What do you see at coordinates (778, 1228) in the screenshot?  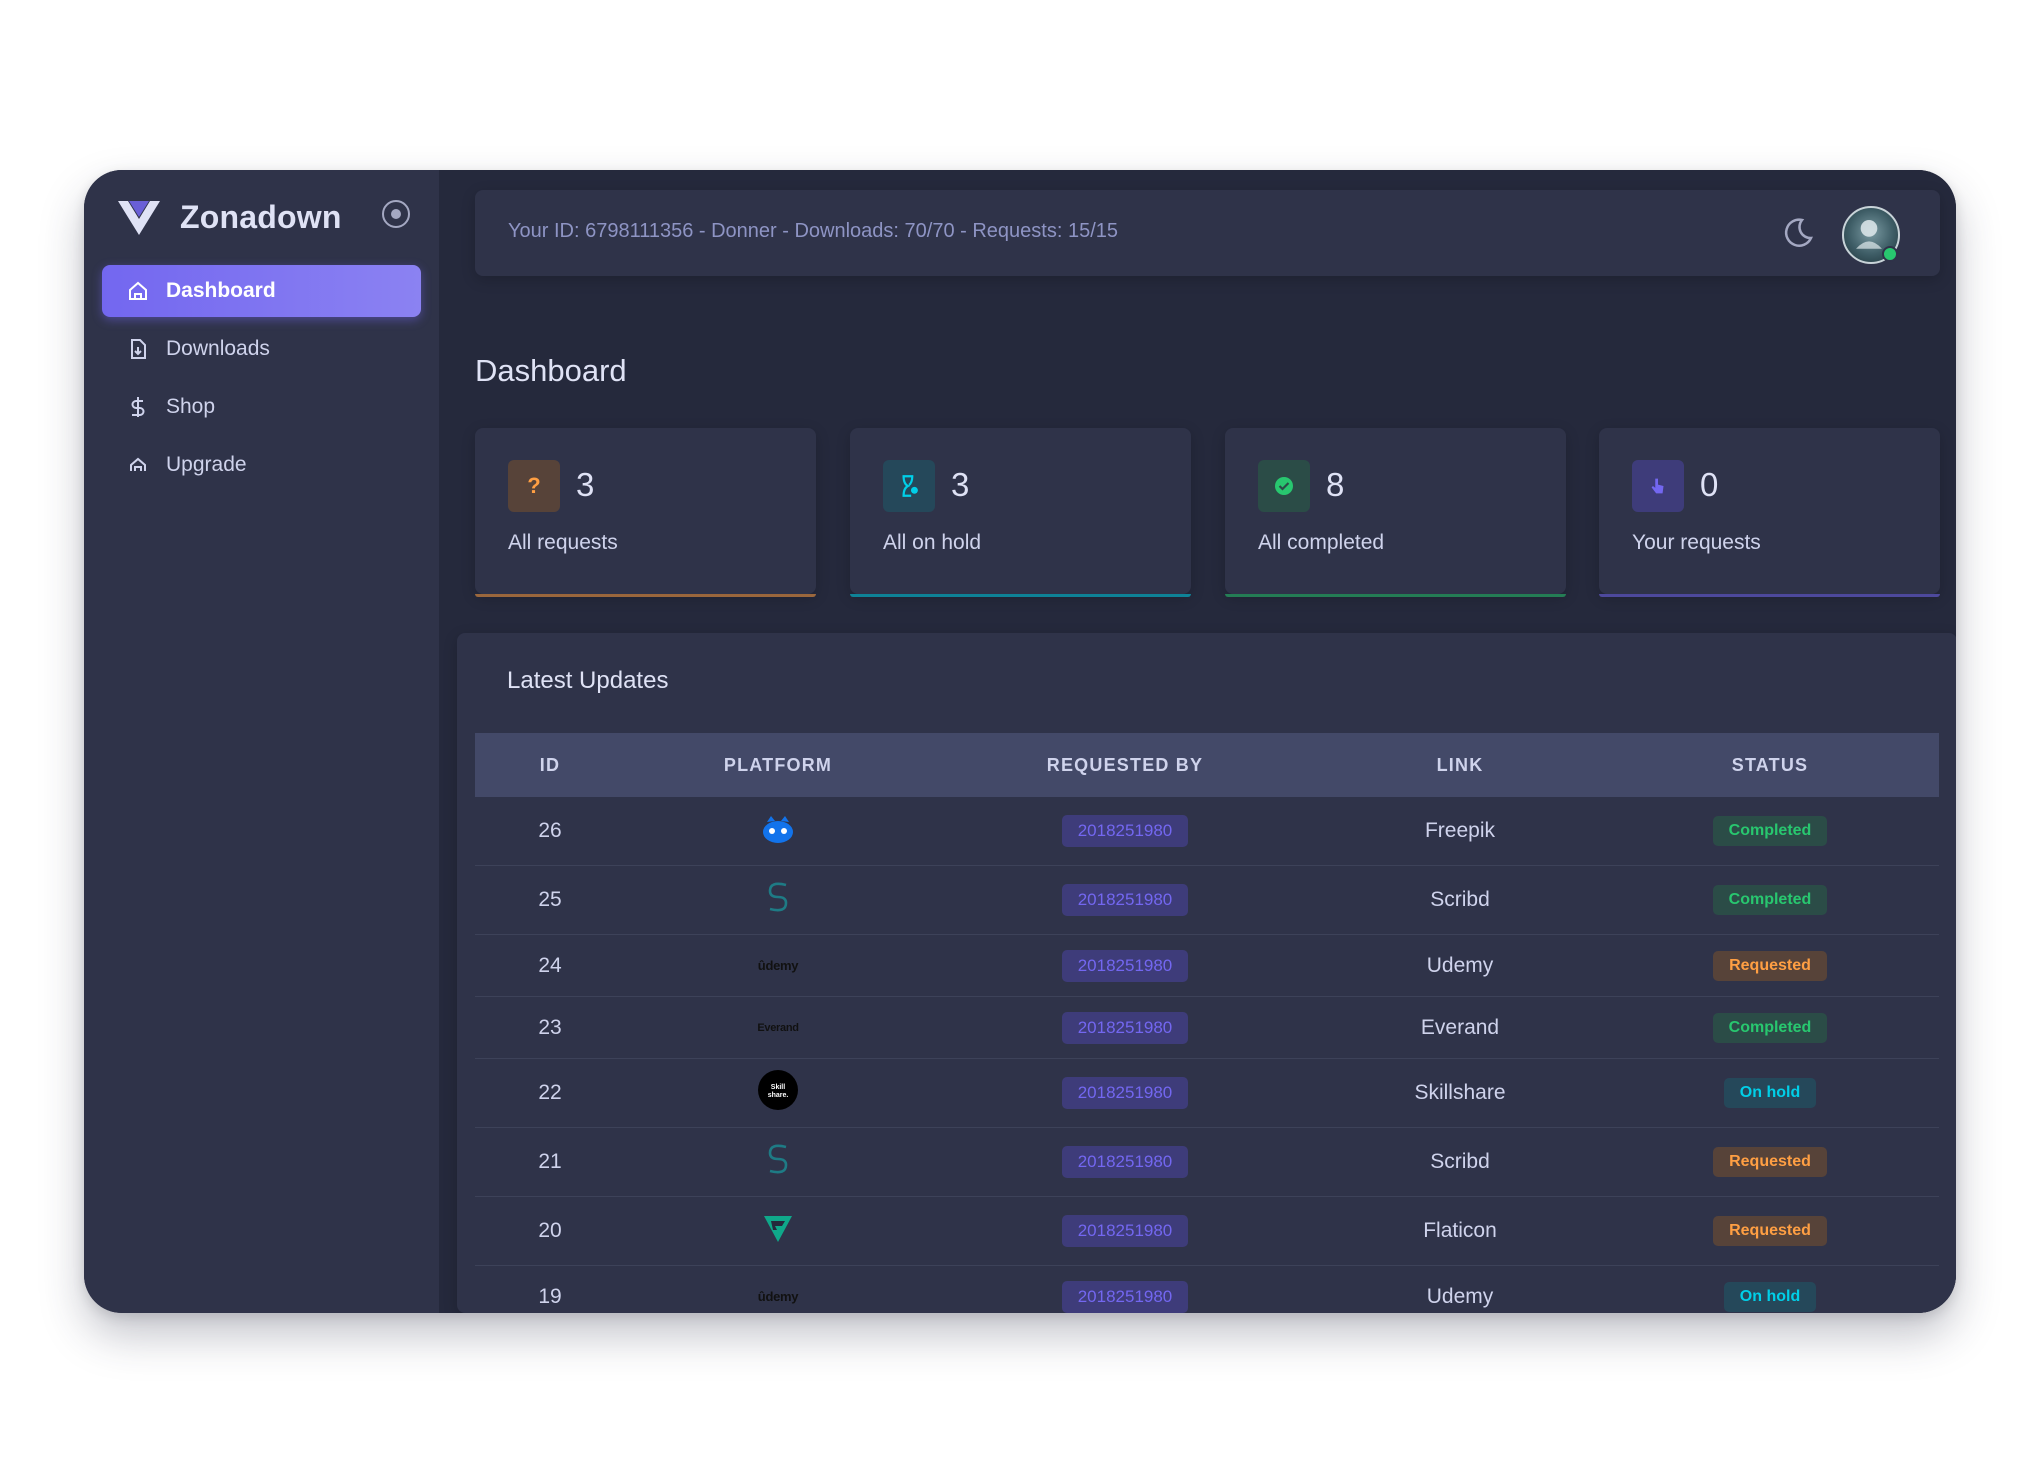 I see `flaticon-logo-icon` at bounding box center [778, 1228].